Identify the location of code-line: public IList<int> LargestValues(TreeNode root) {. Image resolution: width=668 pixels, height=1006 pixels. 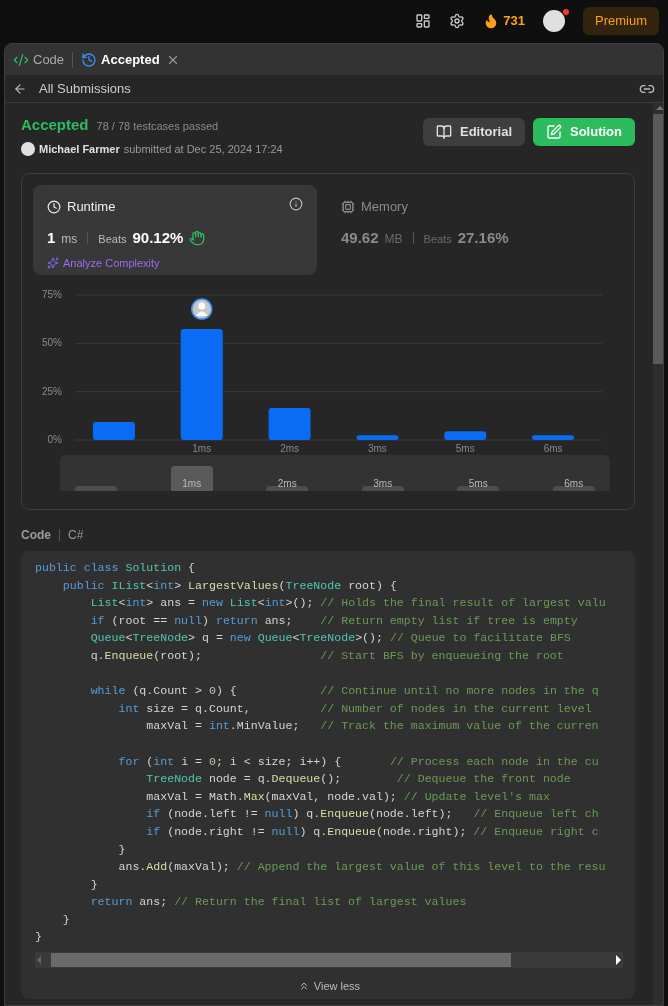
(229, 585).